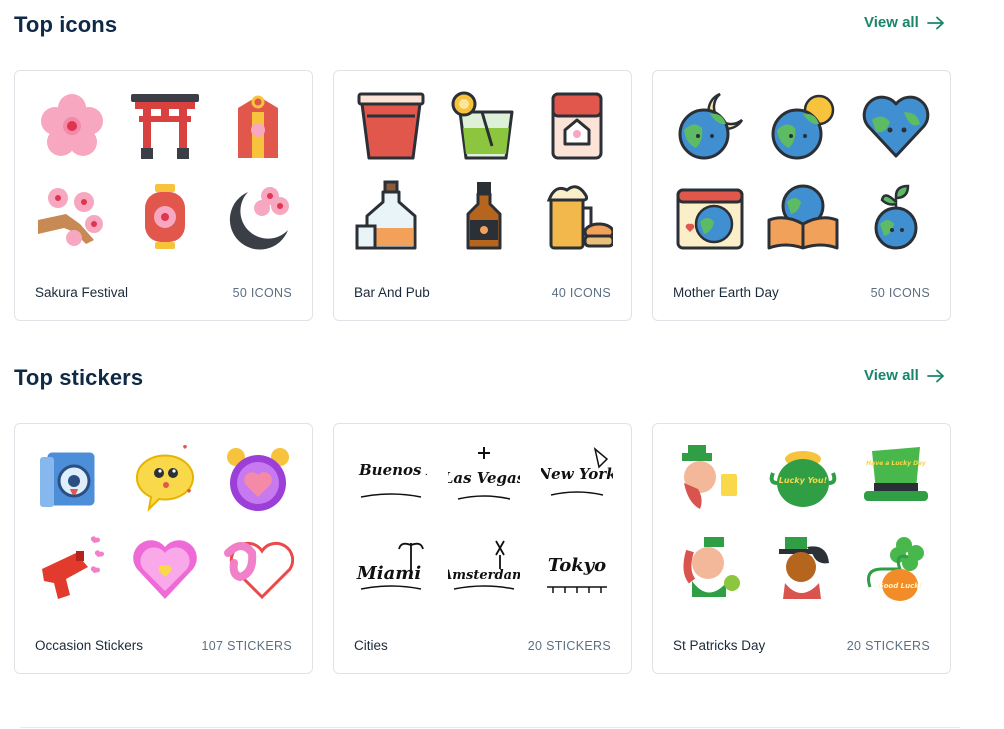  I want to click on buenos-aires-lettering: Buenos Aires, so click(391, 479).